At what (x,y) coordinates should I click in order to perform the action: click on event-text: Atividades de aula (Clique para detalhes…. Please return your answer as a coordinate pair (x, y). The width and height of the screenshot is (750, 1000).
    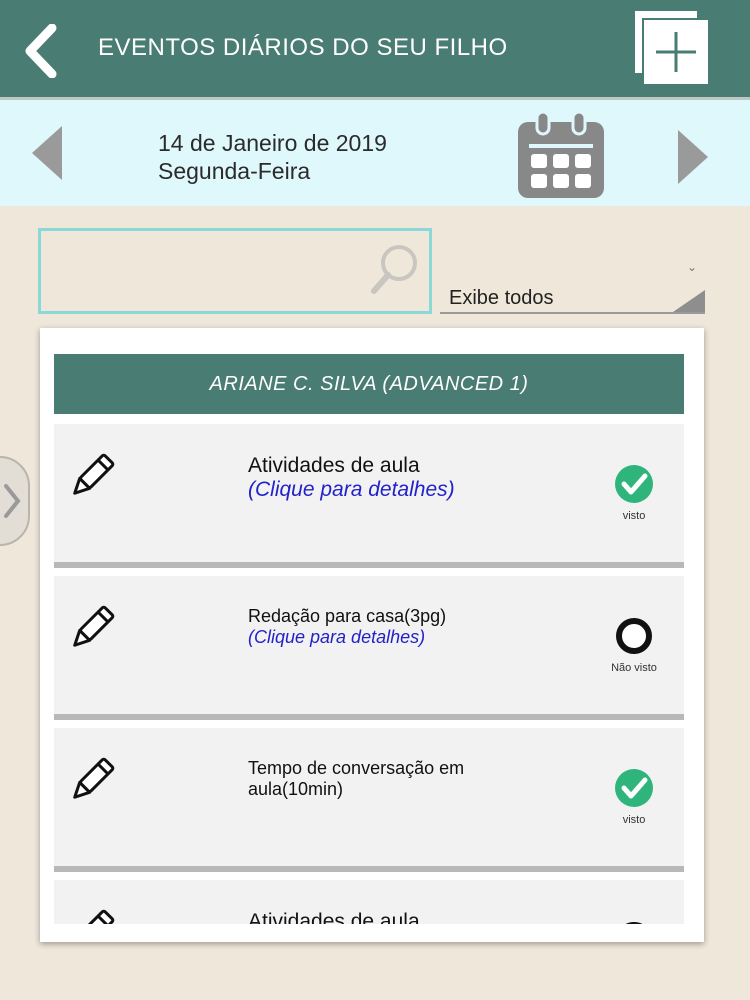
    Looking at the image, I should click on (363, 478).